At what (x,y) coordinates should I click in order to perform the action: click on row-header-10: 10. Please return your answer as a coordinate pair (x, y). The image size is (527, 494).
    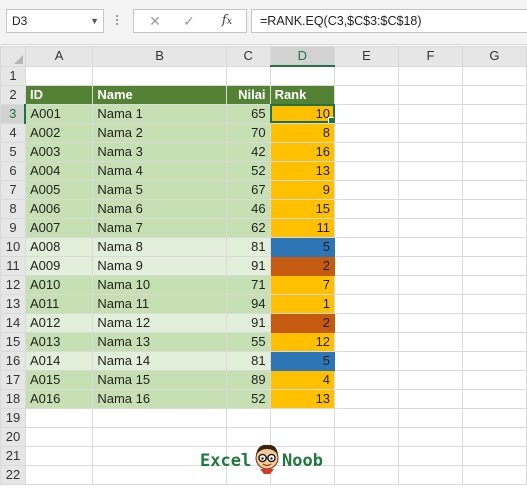
    Looking at the image, I should click on (13, 246).